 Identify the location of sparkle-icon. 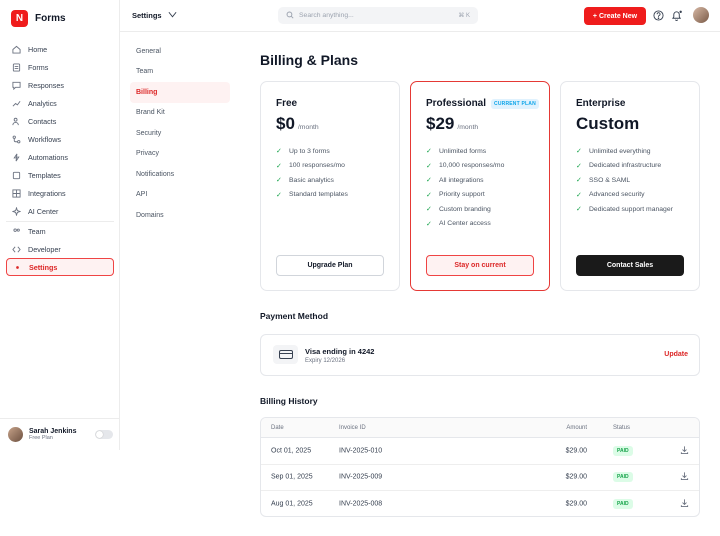
(16, 211).